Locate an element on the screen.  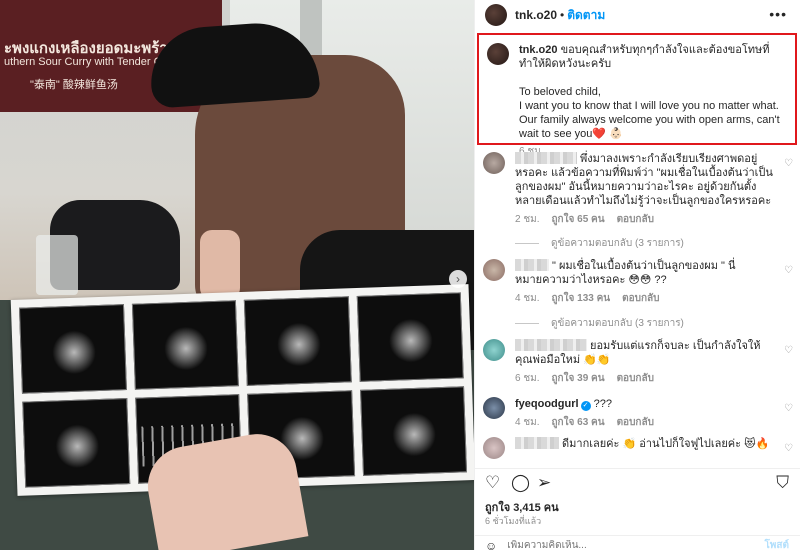
comment-text: ดีมากเลยค่ะ 👏 อ่านไปก็ใจฟูไปเลยค่ะ 😻🔥 is located at coordinates (666, 444).